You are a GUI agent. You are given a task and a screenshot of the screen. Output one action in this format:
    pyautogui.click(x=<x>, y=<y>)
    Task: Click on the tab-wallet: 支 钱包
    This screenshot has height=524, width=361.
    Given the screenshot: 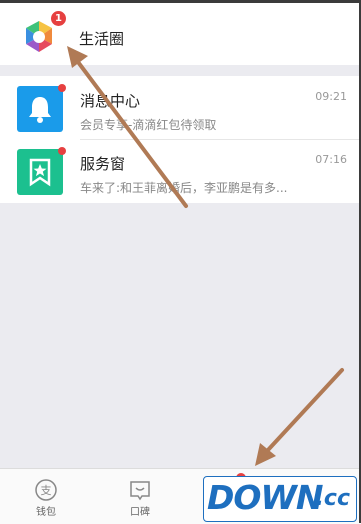 What is the action you would take?
    pyautogui.click(x=46, y=496)
    